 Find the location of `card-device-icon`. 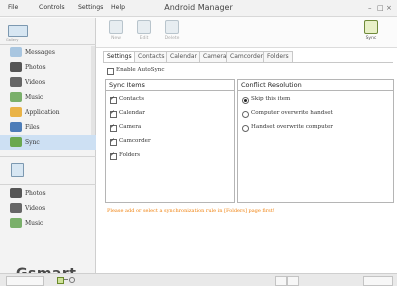

card-device-icon is located at coordinates (17, 170).